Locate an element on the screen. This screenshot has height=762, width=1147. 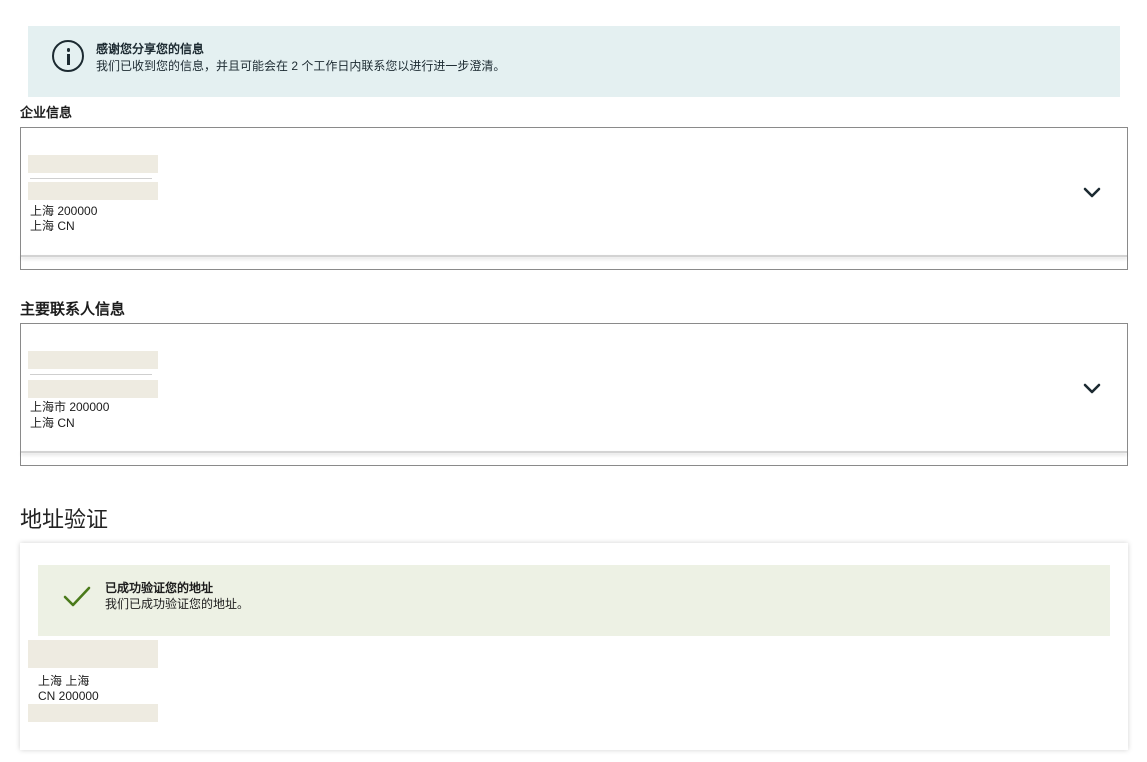
contact-address-line1: 上海市 200000 is located at coordinates (70, 407).